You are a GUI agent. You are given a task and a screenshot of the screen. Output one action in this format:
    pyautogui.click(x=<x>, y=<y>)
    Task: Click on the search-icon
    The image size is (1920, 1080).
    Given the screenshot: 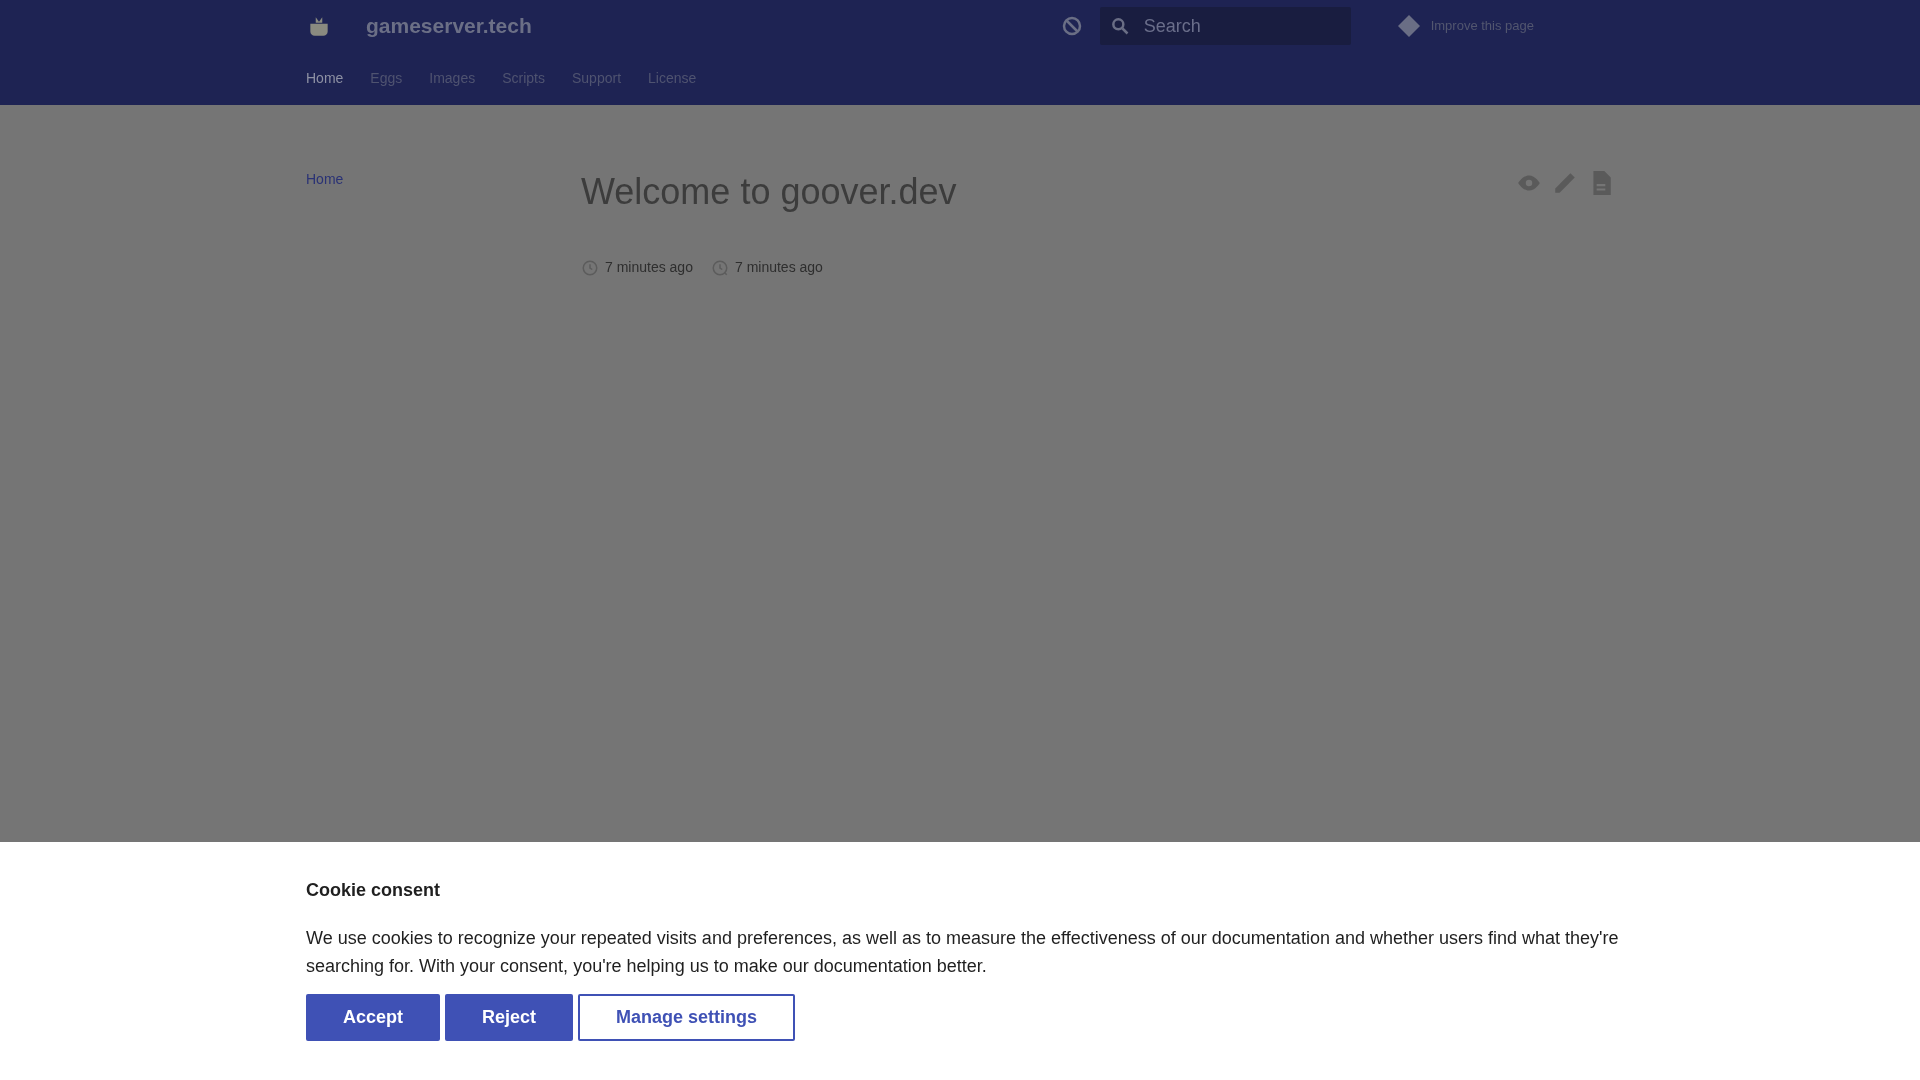 What is the action you would take?
    pyautogui.click(x=1119, y=26)
    